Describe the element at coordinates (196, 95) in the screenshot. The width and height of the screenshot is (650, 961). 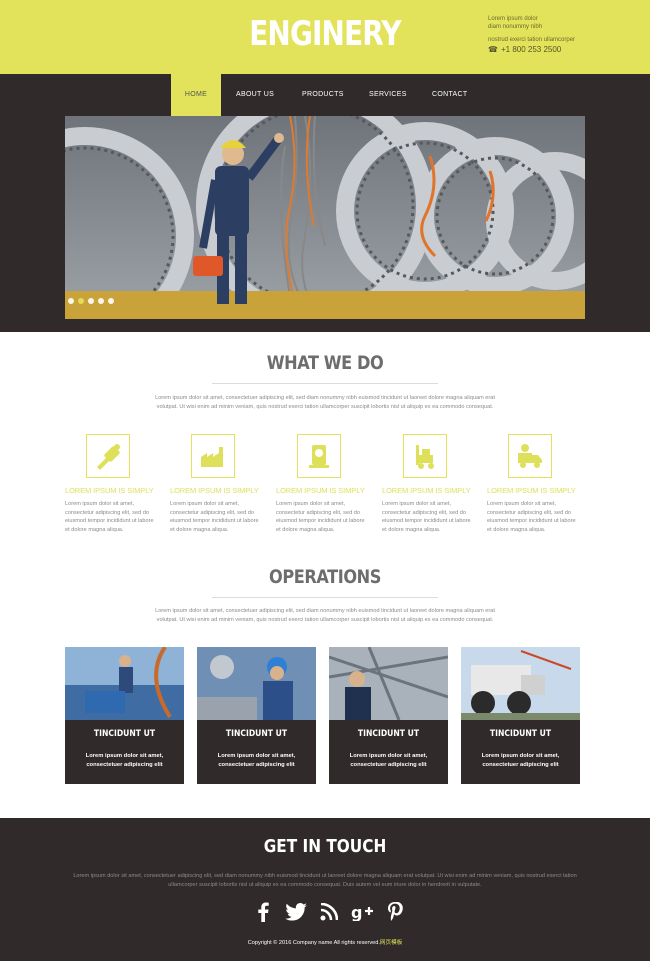
I see `nav-item-home: HOME` at that location.